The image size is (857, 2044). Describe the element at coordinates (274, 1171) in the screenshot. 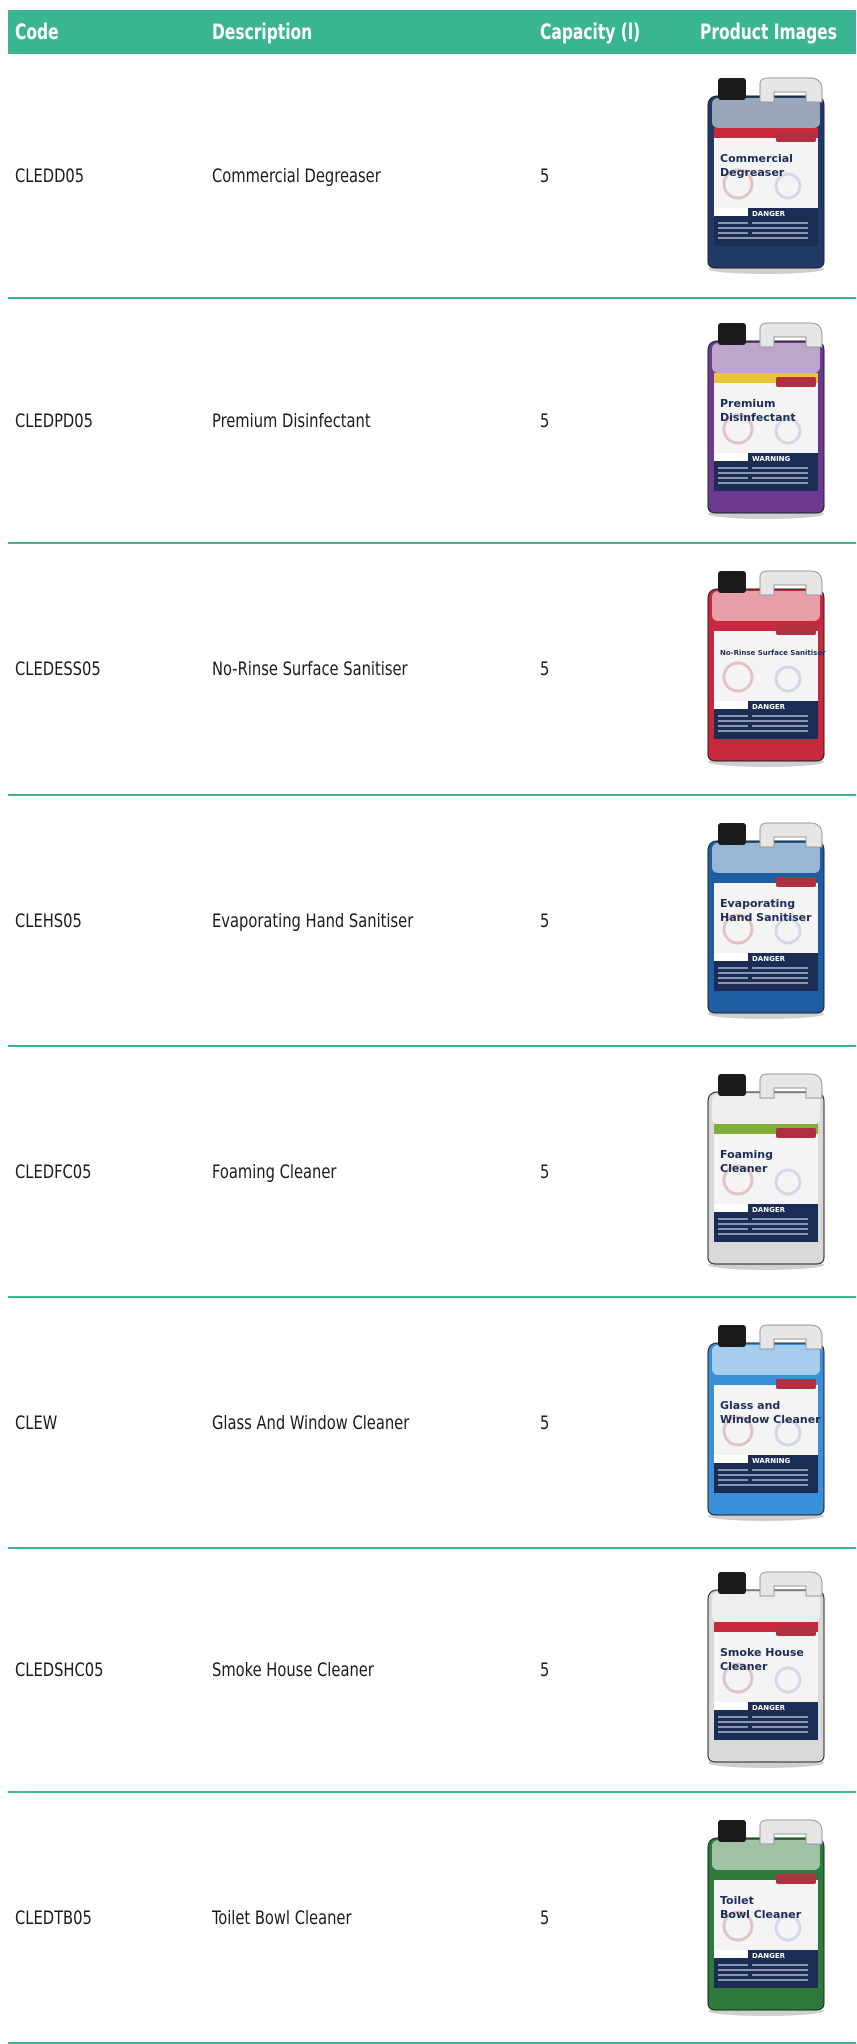

I see `product-description: Foaming Cleaner` at that location.